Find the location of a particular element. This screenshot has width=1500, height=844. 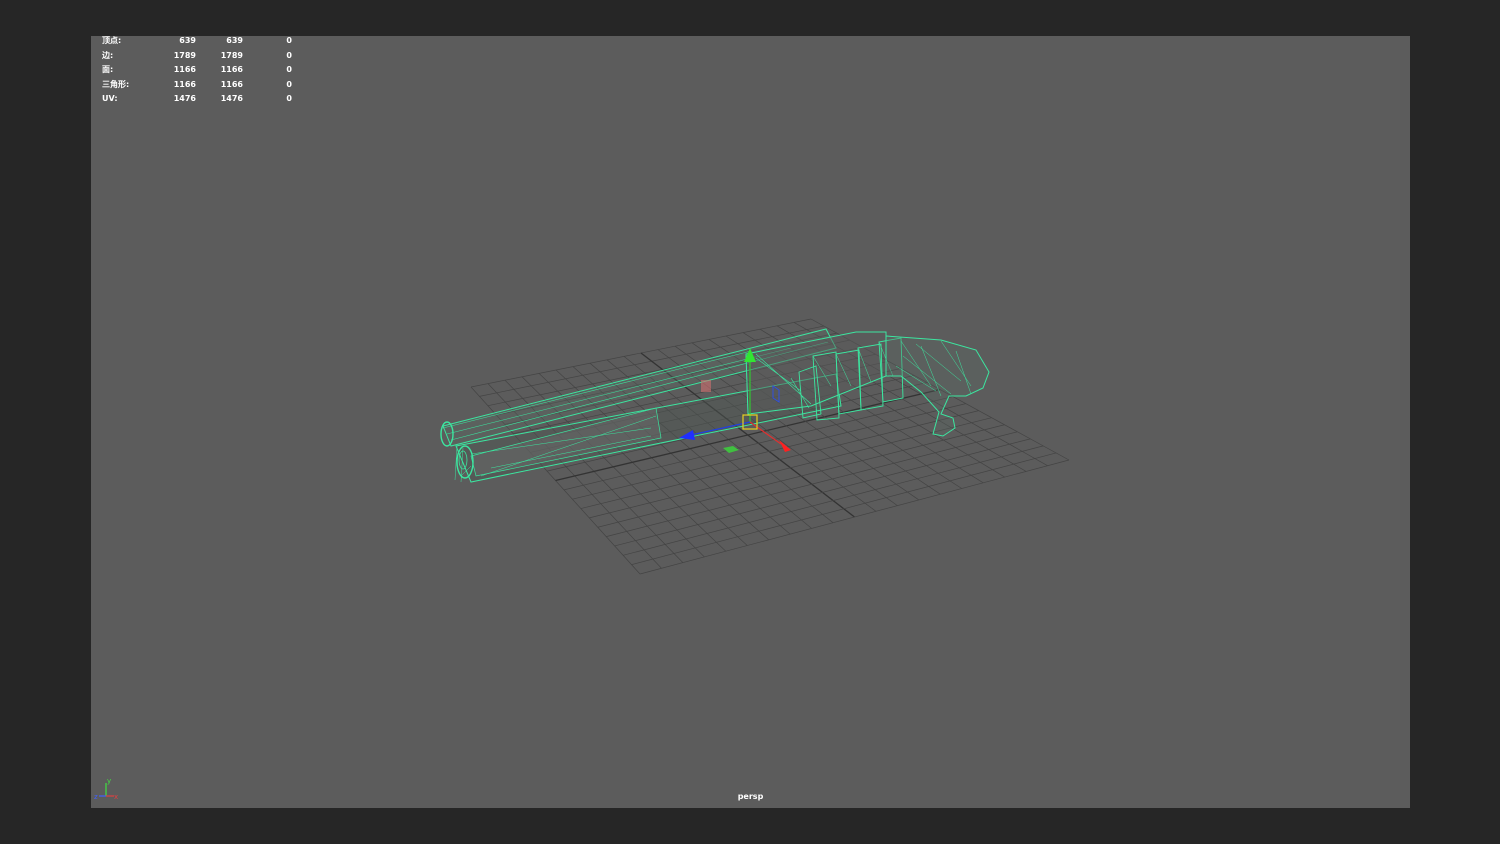

view-axis-indicator: y x z is located at coordinates (106, 789).